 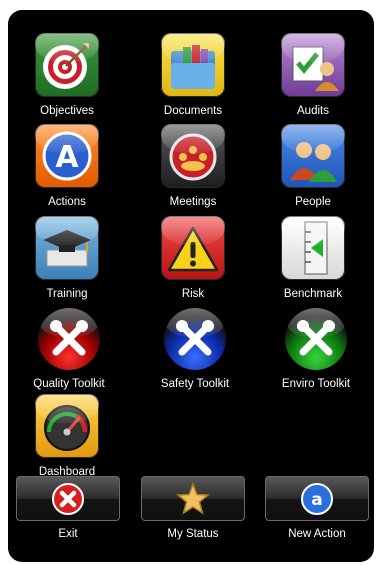 What do you see at coordinates (193, 534) in the screenshot?
I see `my-status-button-label: My Status` at bounding box center [193, 534].